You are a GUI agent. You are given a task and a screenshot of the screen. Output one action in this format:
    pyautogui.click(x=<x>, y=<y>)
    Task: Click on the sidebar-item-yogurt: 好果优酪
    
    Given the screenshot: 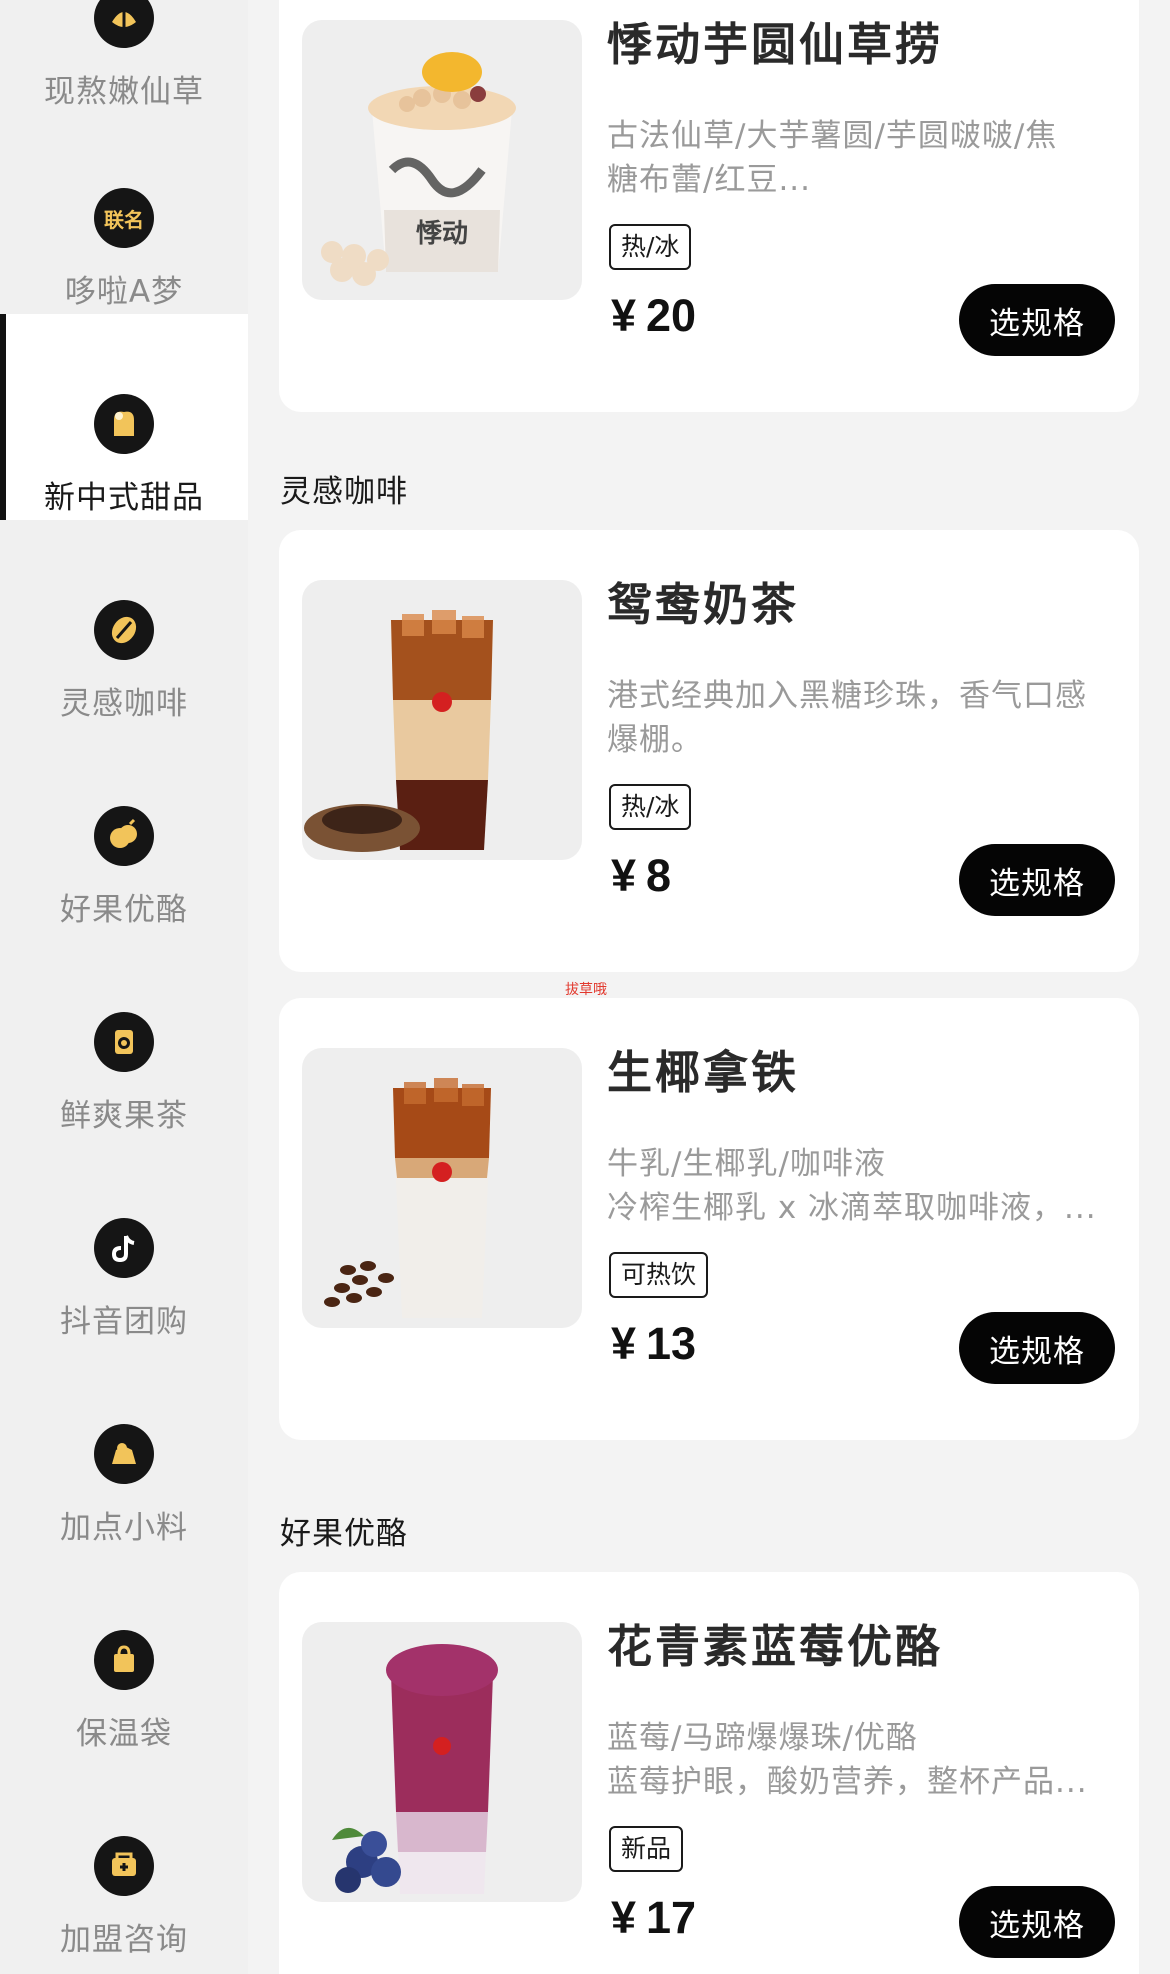 What is the action you would take?
    pyautogui.click(x=124, y=909)
    